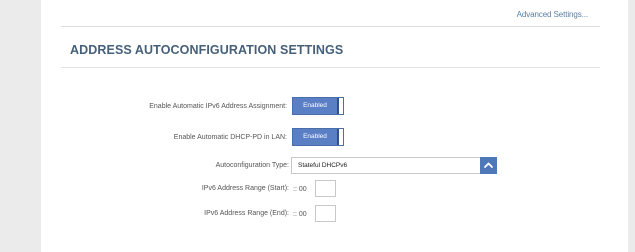 This screenshot has height=252, width=635. I want to click on range-start-input, so click(325, 188).